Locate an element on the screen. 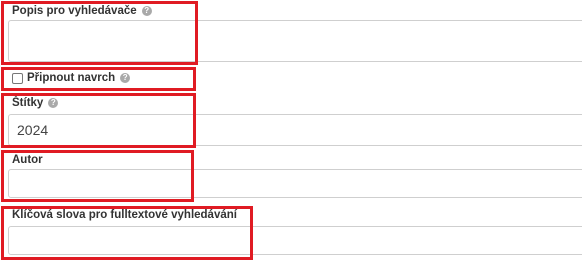 This screenshot has height=260, width=582. tags-label-text: Štítky is located at coordinates (28, 103).